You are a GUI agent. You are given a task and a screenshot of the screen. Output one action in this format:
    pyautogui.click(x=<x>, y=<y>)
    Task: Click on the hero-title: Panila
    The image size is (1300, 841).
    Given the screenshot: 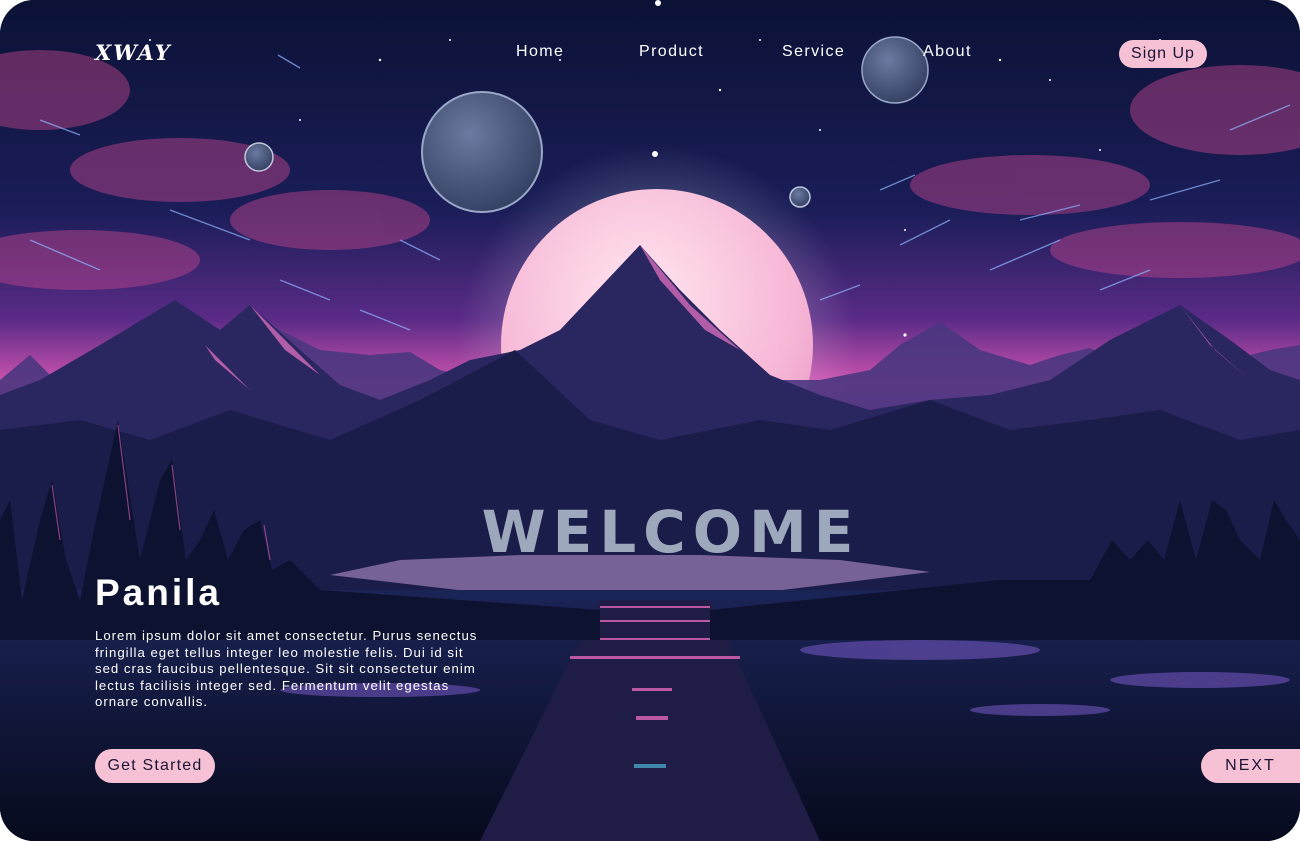 What is the action you would take?
    pyautogui.click(x=158, y=592)
    